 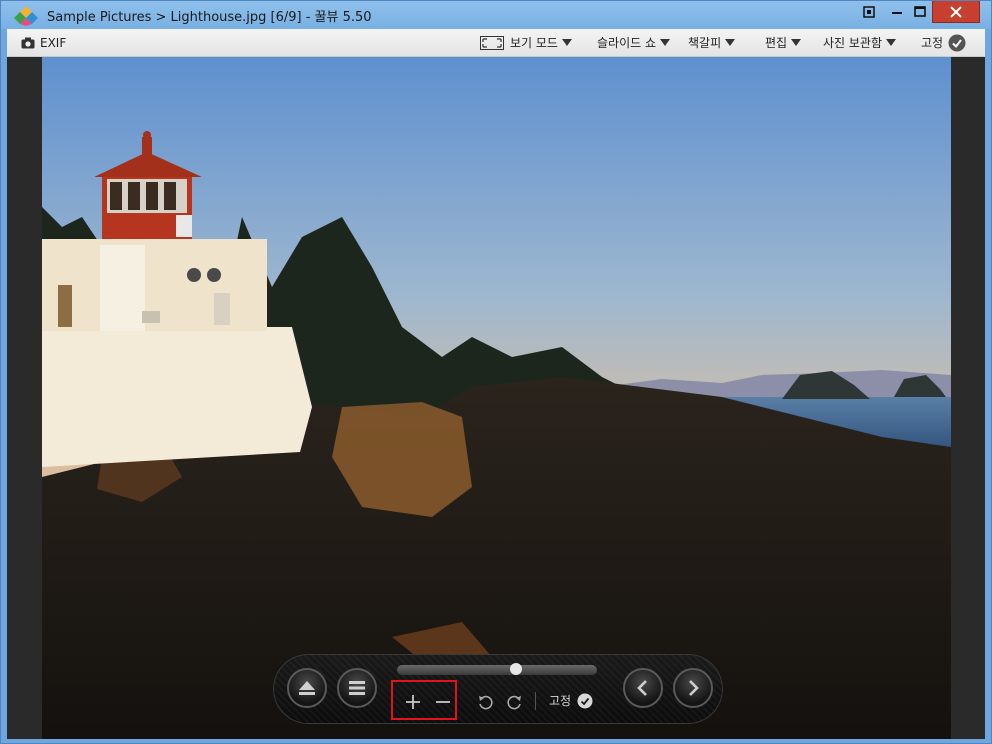 I want to click on minimize-icon, so click(x=897, y=13).